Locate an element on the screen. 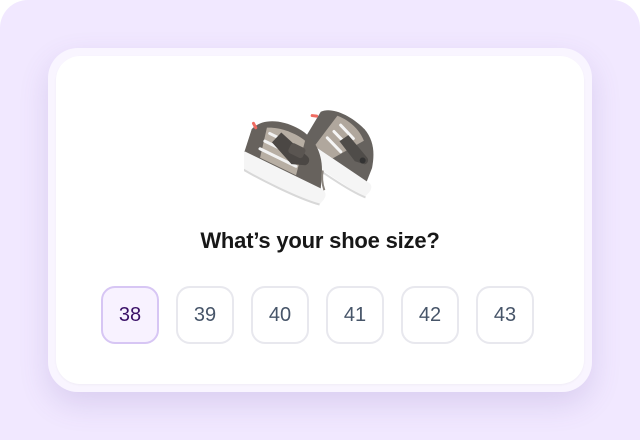 Image resolution: width=640 pixels, height=440 pixels. size-option-42: 42 is located at coordinates (430, 315).